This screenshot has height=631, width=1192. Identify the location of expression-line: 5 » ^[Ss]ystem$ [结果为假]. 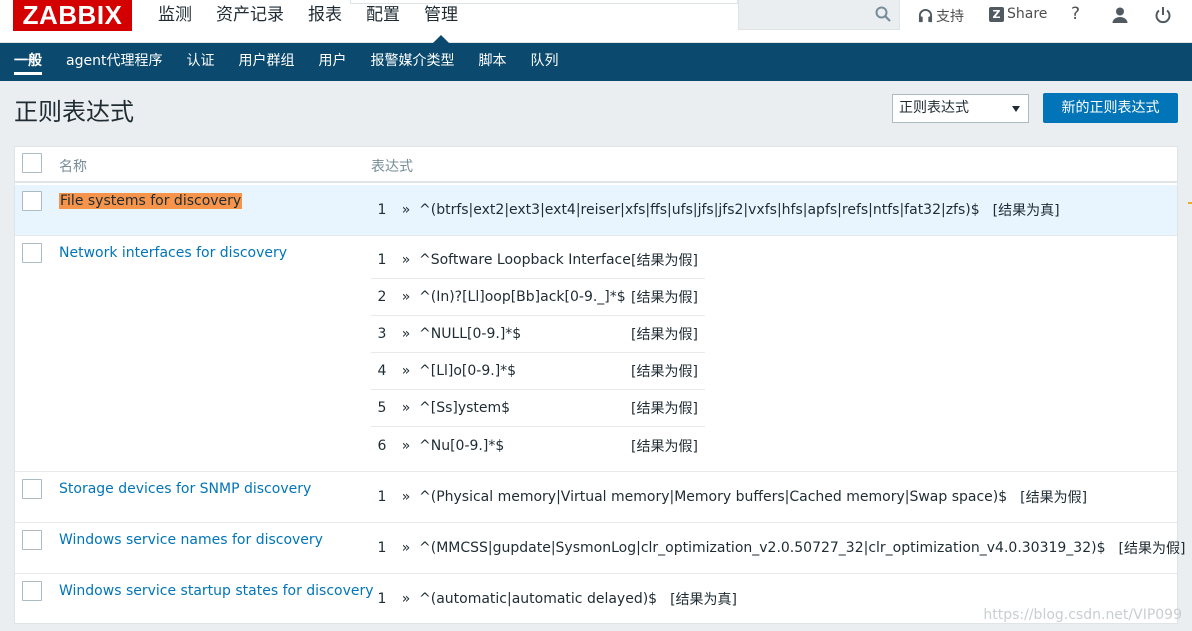
(538, 408).